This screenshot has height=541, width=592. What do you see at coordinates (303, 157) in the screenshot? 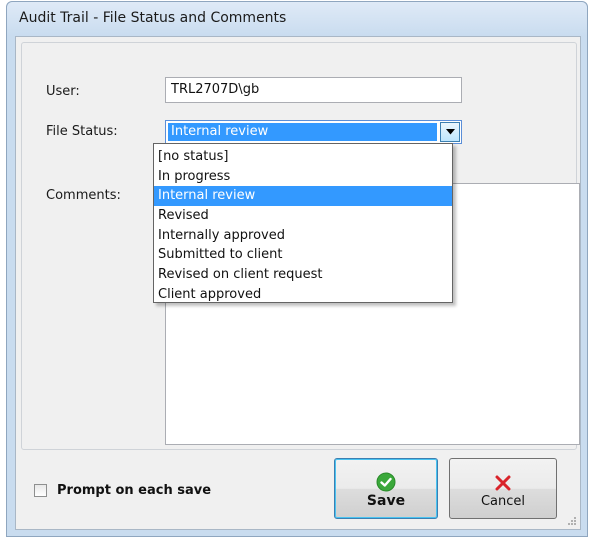
I see `dropdown-option: [no status]` at bounding box center [303, 157].